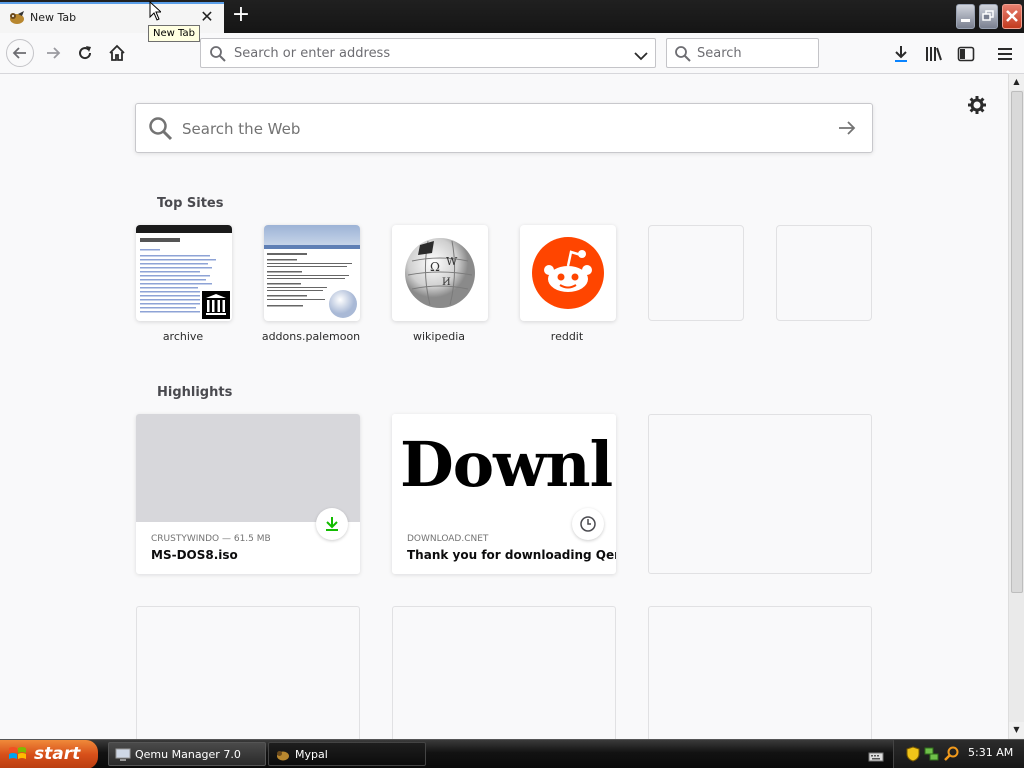  Describe the element at coordinates (332, 524) in the screenshot. I see `download-icon` at that location.